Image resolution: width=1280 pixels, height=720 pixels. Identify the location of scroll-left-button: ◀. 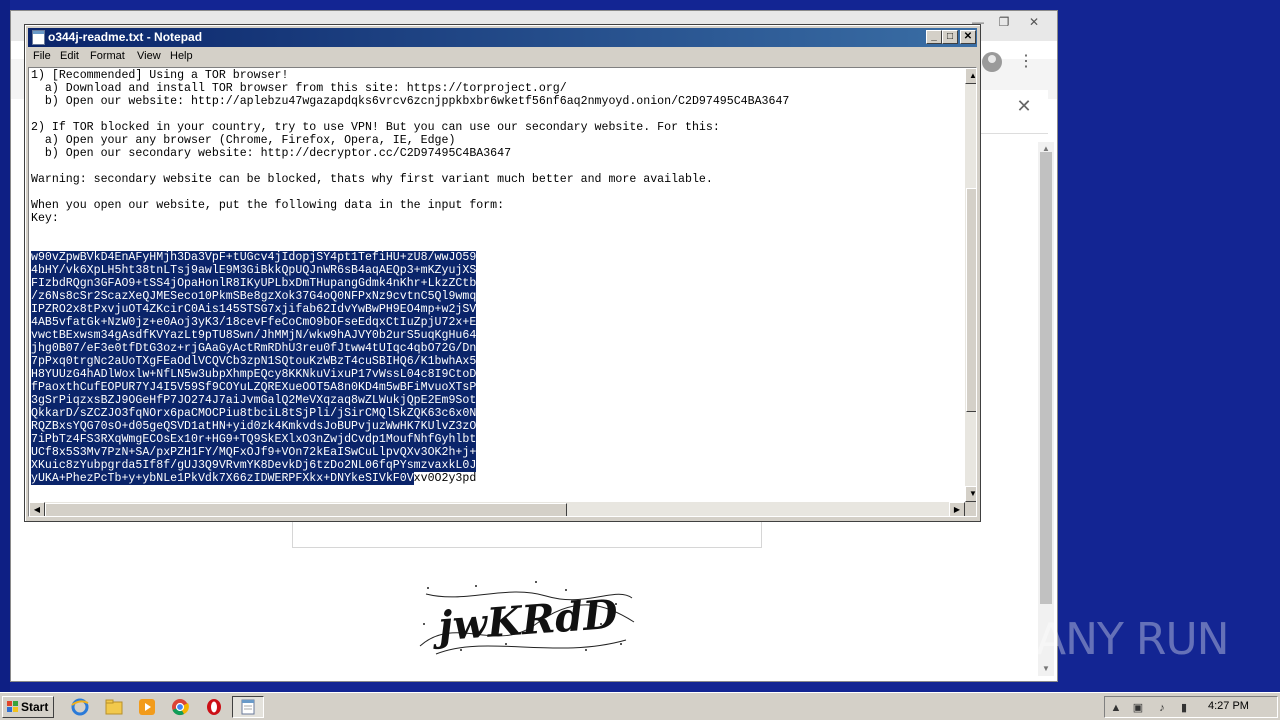
(37, 509).